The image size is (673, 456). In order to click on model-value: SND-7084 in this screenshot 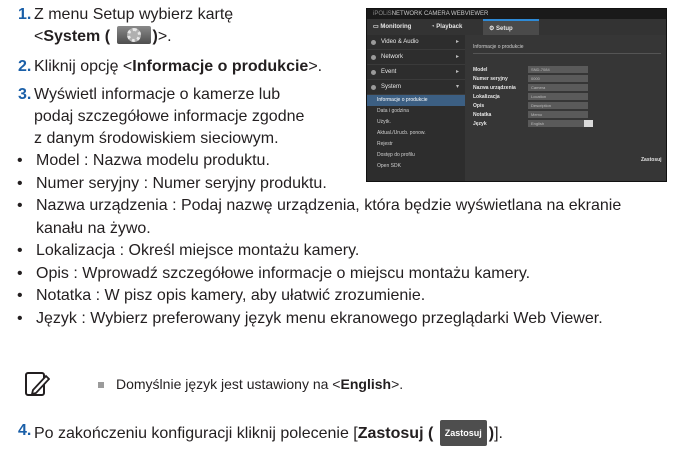, I will do `click(558, 69)`.